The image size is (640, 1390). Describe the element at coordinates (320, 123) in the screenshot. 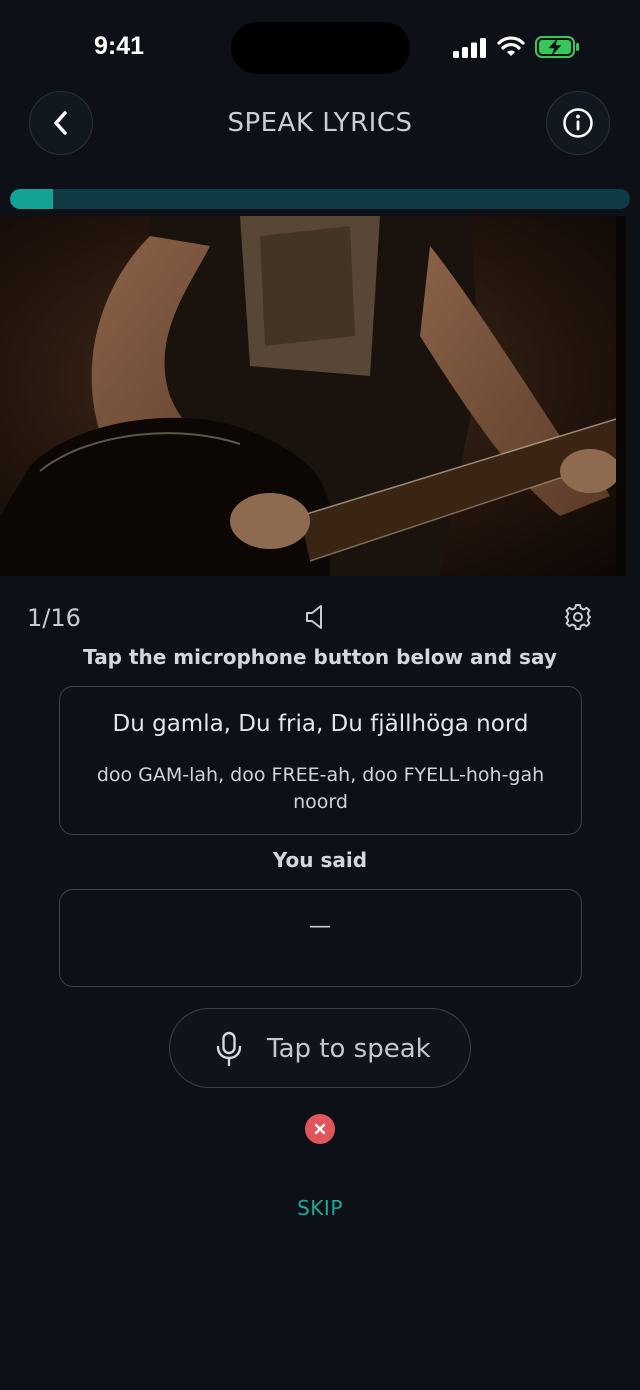

I see `page-title: SPEAK LYRICS` at that location.